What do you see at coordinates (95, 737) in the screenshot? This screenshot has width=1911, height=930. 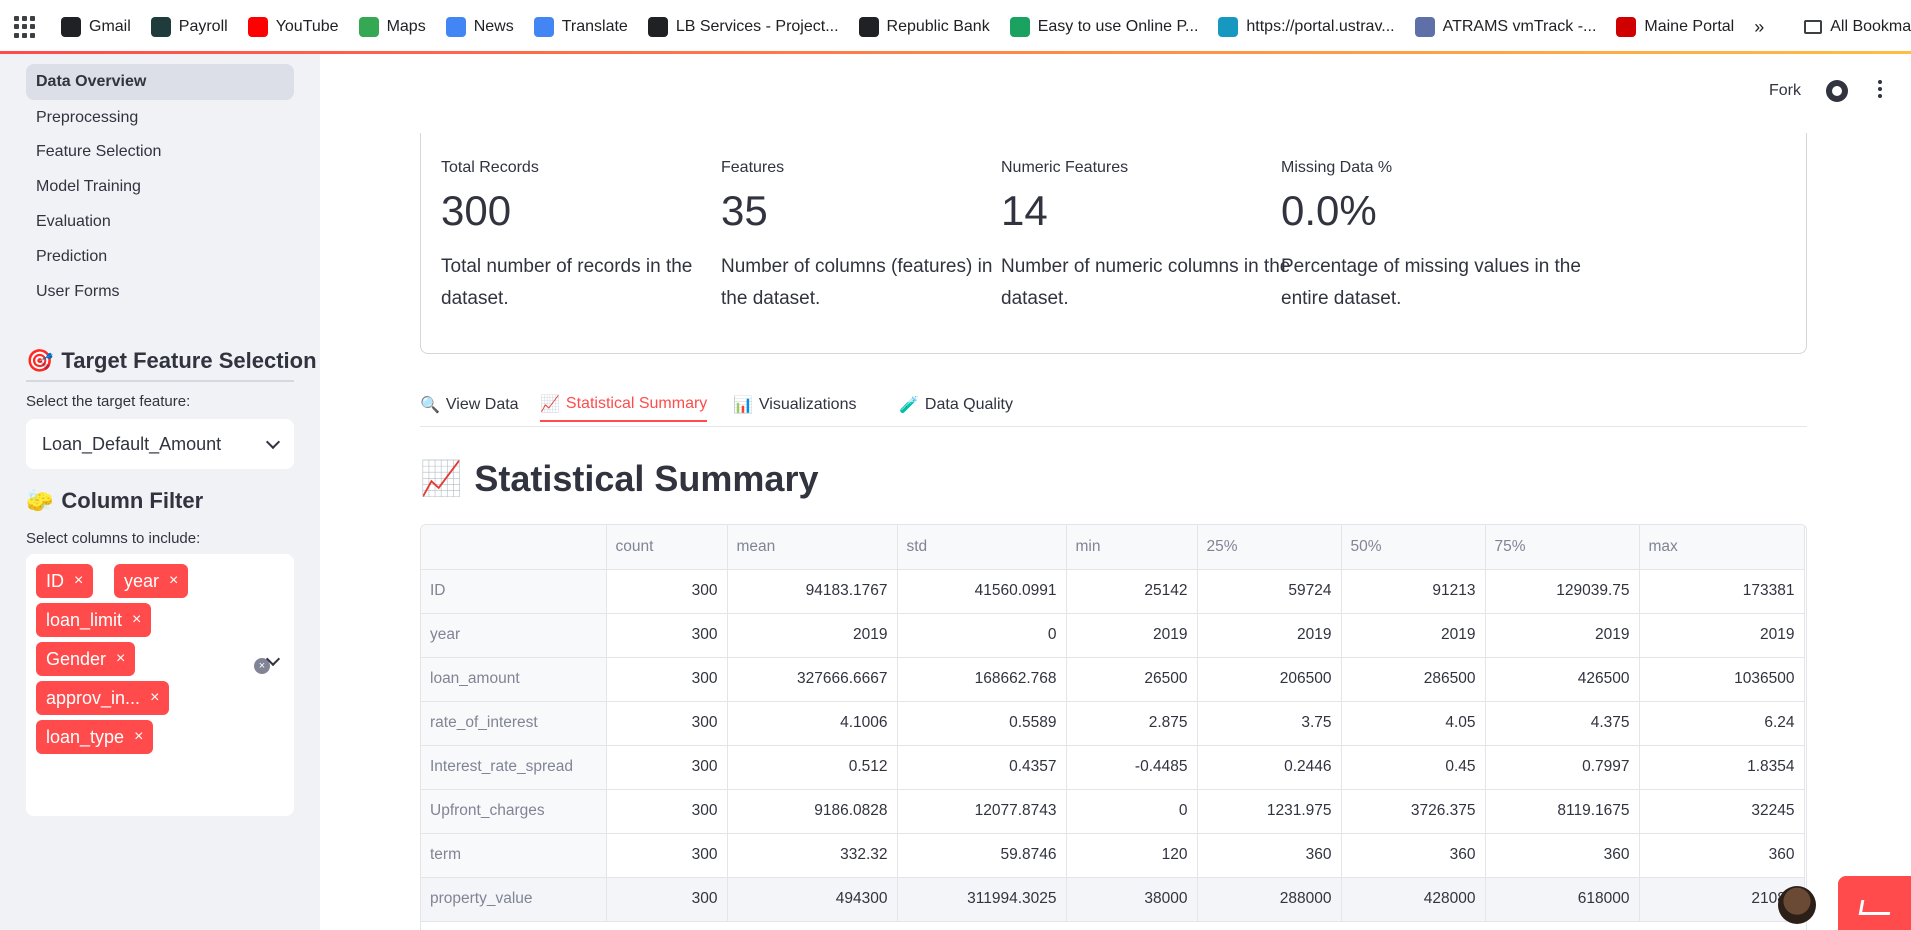 I see `column-tag: loan_type ×` at bounding box center [95, 737].